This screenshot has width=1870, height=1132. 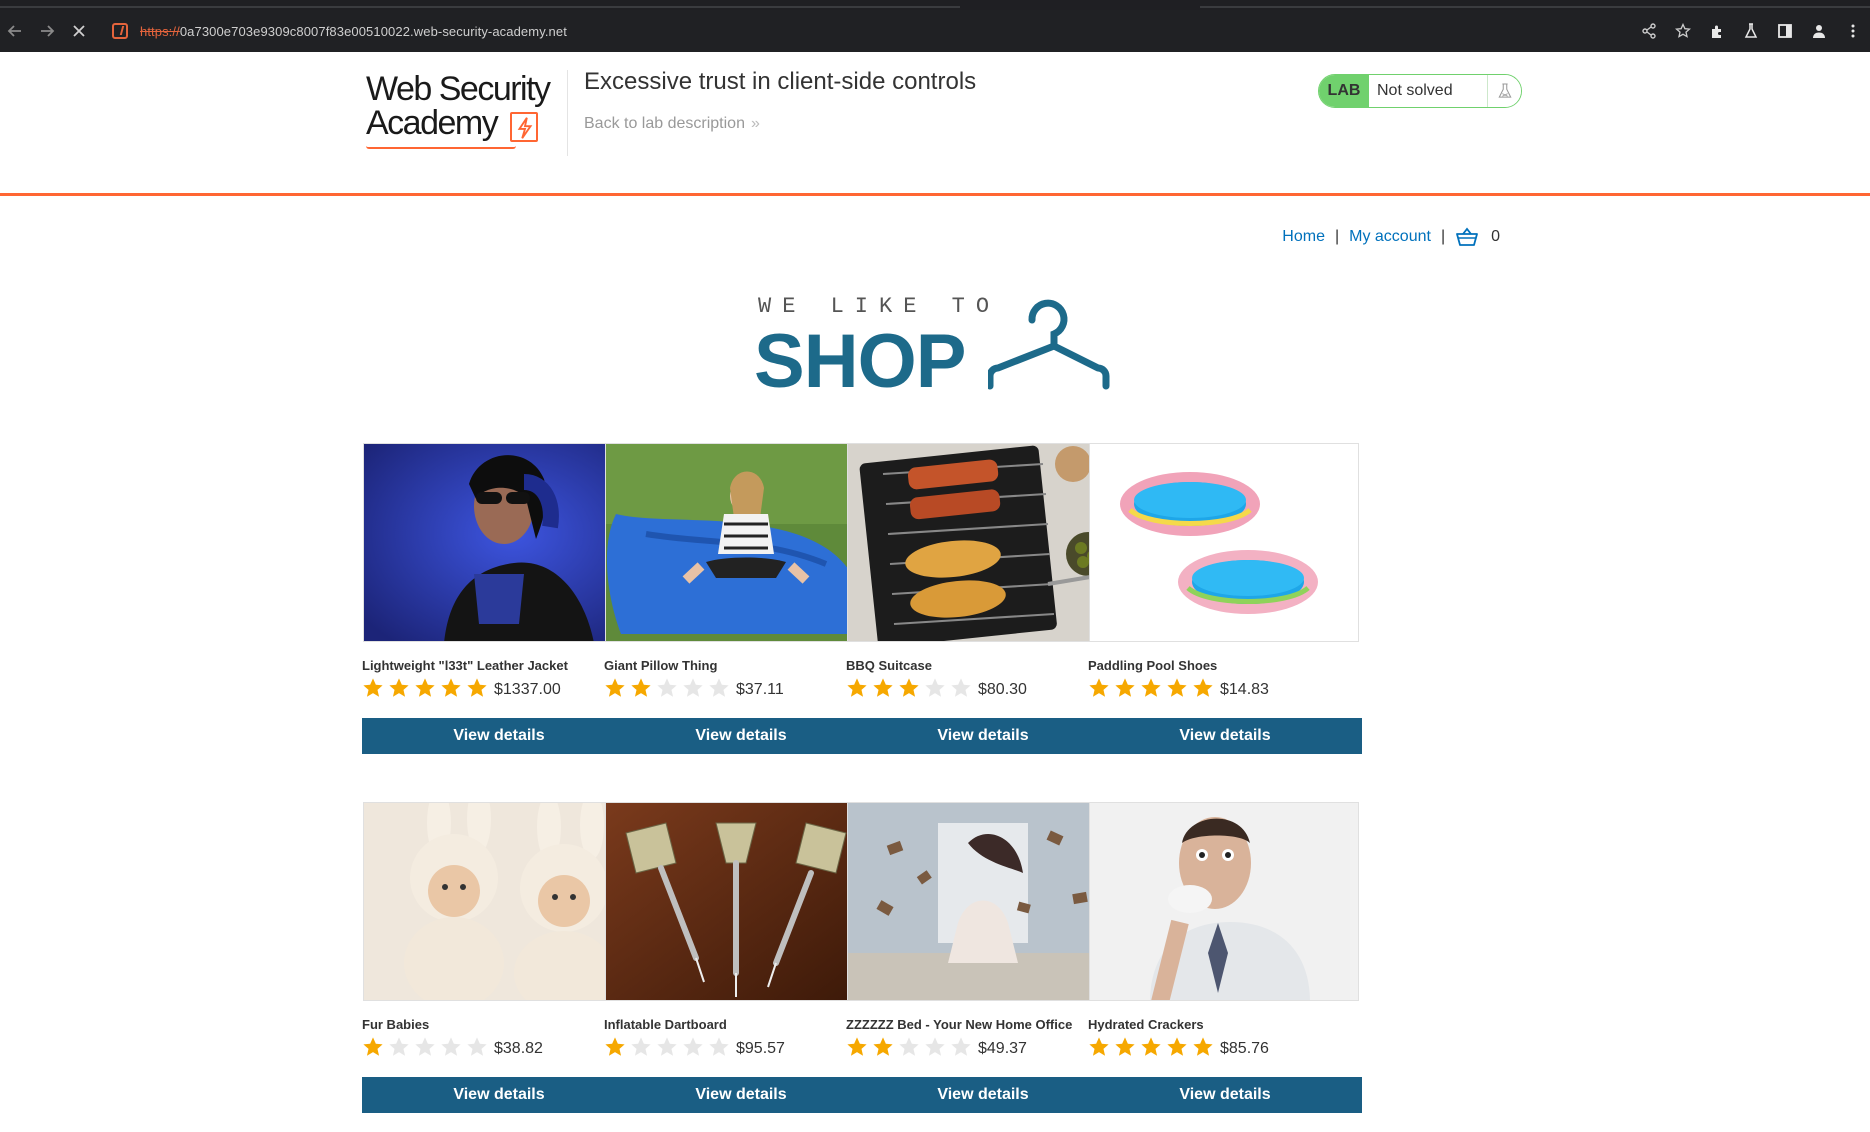 I want to click on menu-icon, so click(x=1853, y=31).